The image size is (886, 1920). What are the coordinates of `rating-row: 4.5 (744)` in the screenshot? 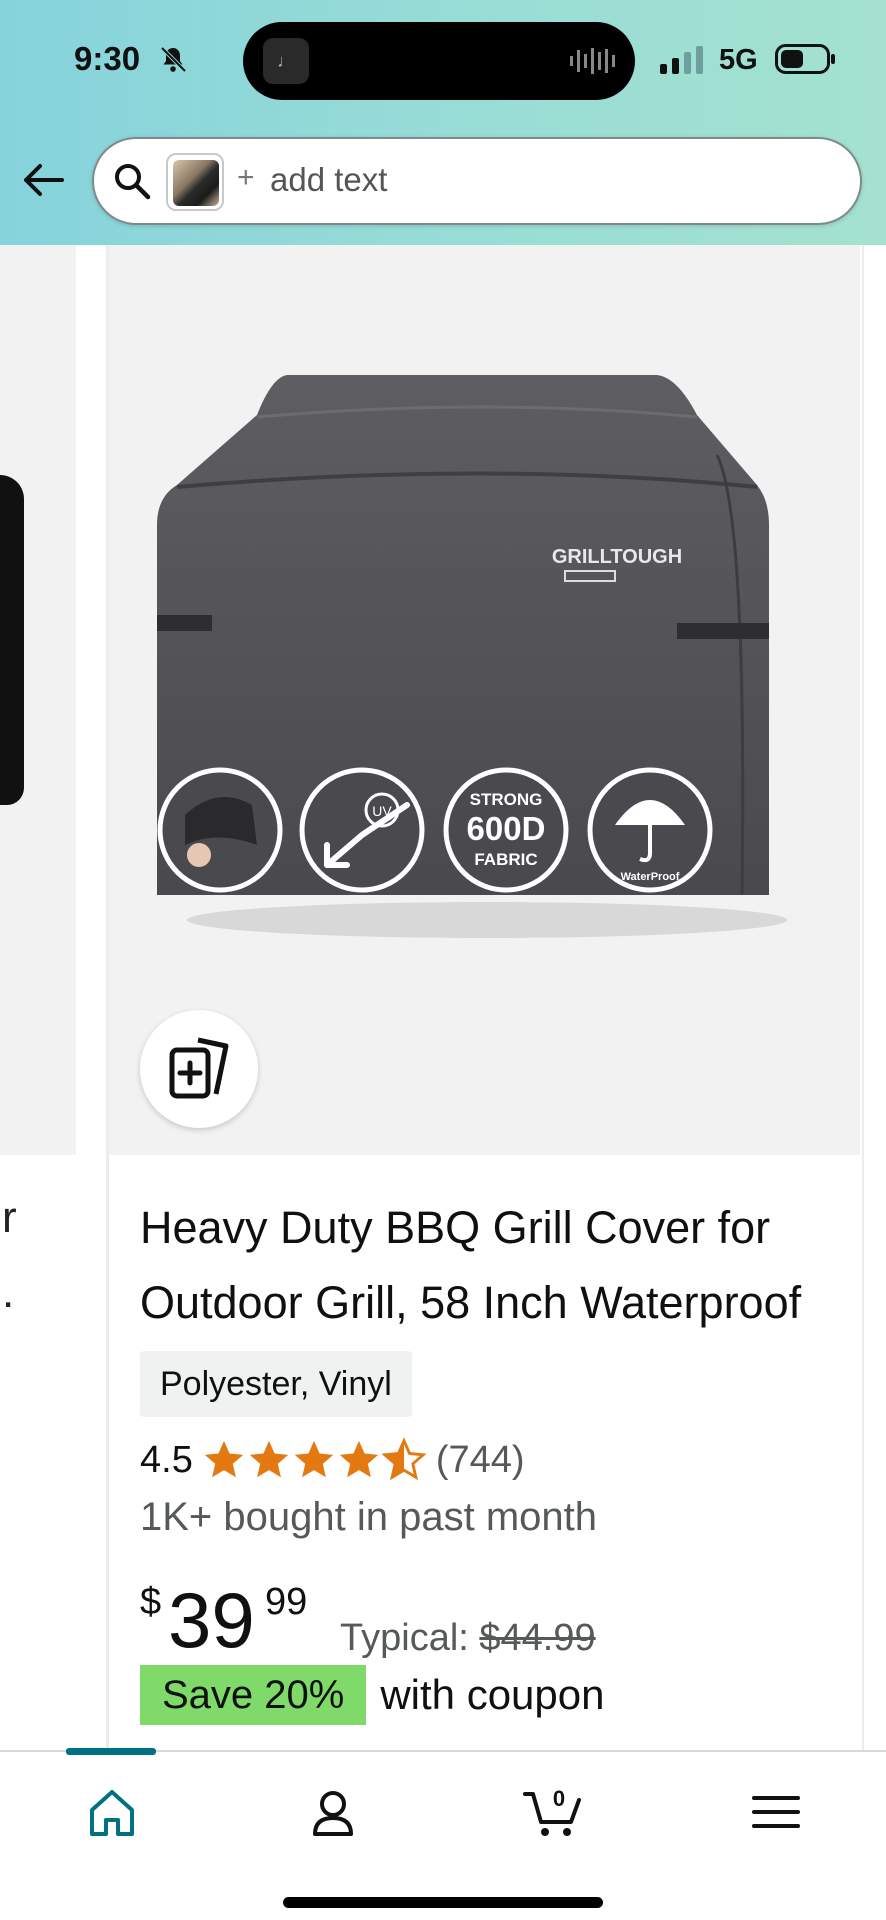 It's located at (332, 1460).